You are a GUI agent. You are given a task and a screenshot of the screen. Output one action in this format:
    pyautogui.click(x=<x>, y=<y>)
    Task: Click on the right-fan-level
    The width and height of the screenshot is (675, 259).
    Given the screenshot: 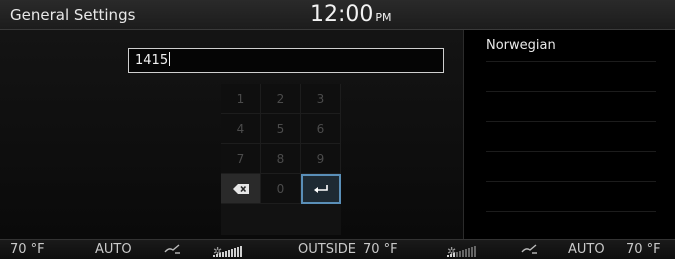 What is the action you would take?
    pyautogui.click(x=461, y=251)
    